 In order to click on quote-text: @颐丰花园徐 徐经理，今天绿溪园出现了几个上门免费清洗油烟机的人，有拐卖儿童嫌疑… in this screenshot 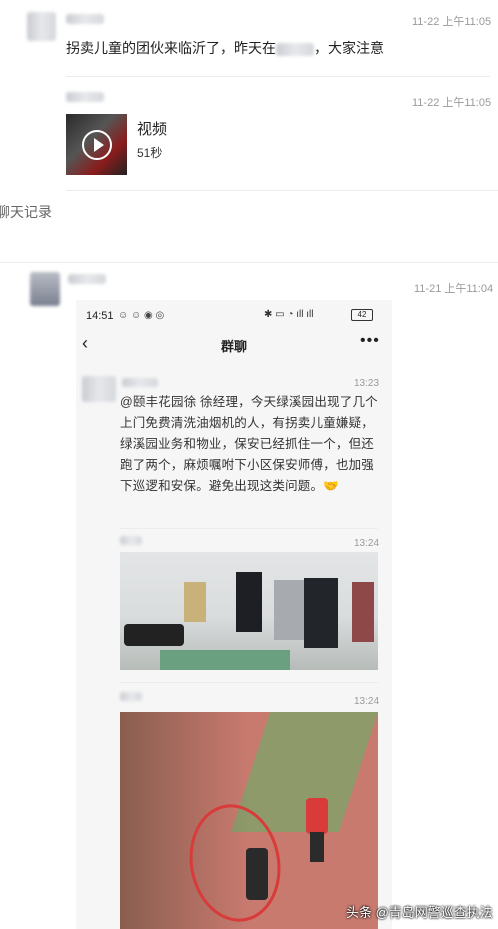, I will do `click(249, 444)`.